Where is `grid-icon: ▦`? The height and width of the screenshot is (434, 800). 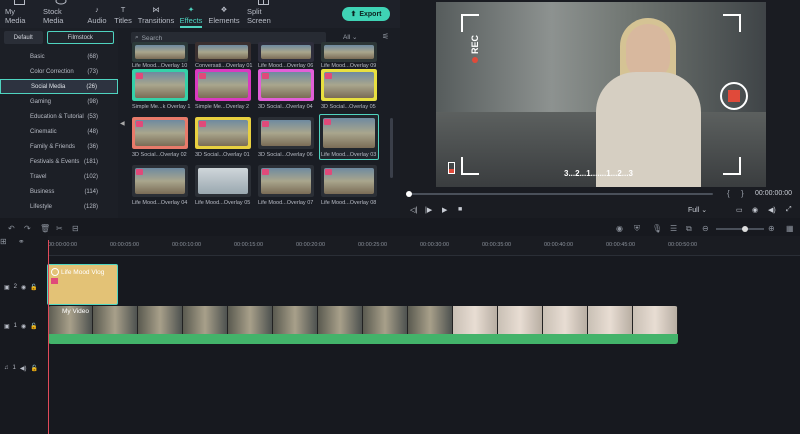
grid-icon: ▦ is located at coordinates (790, 228).